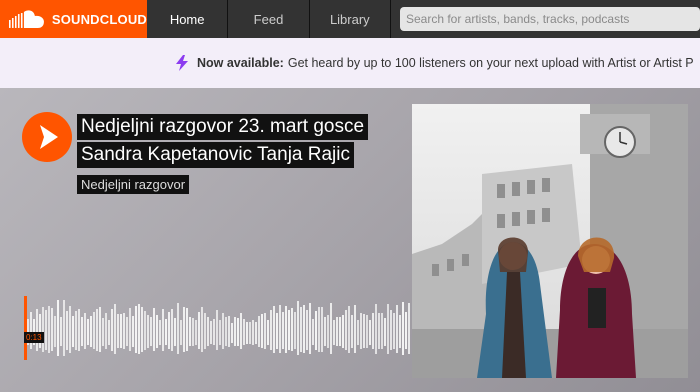 The height and width of the screenshot is (392, 700). What do you see at coordinates (25, 328) in the screenshot?
I see `waveform-progress` at bounding box center [25, 328].